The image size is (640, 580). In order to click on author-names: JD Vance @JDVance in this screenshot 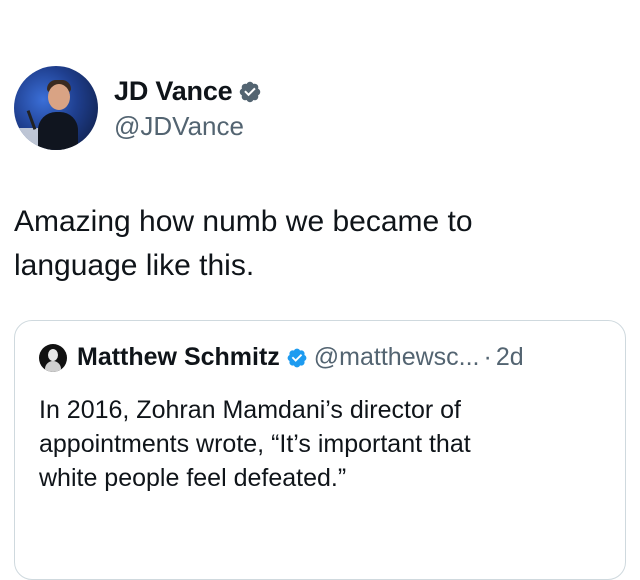, I will do `click(188, 109)`.